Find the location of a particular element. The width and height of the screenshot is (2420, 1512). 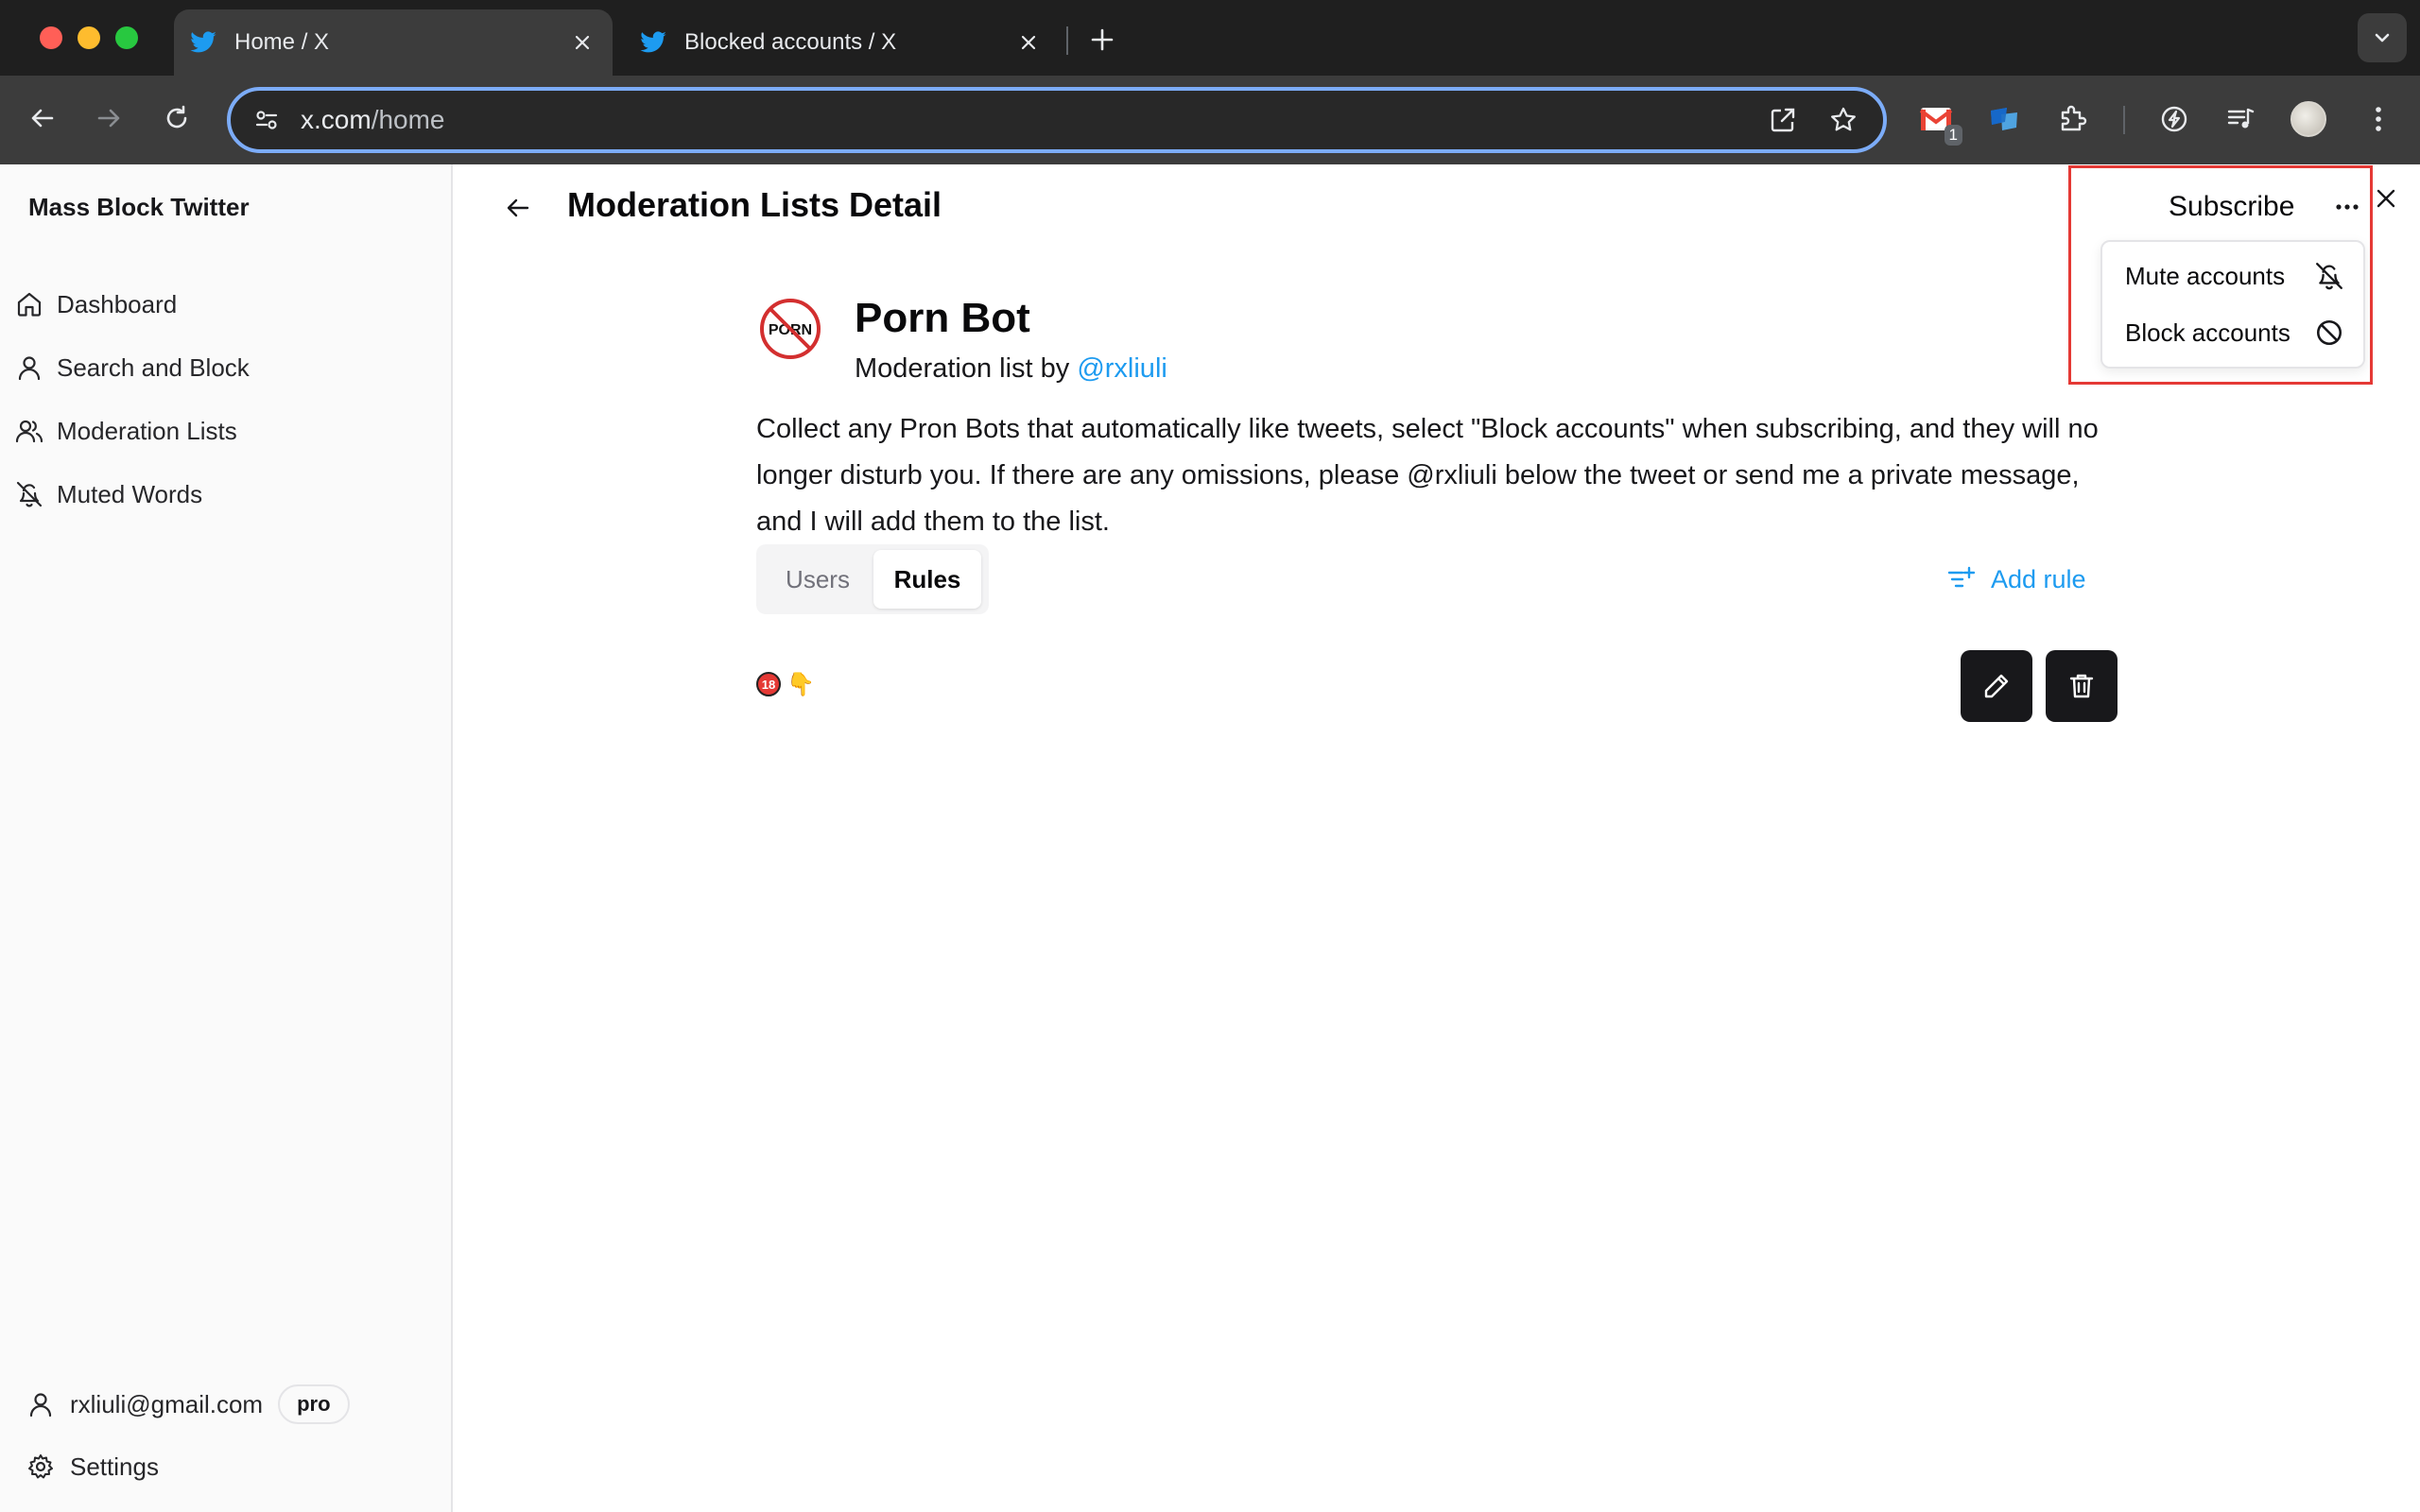

window-minimize-button is located at coordinates (89, 37).